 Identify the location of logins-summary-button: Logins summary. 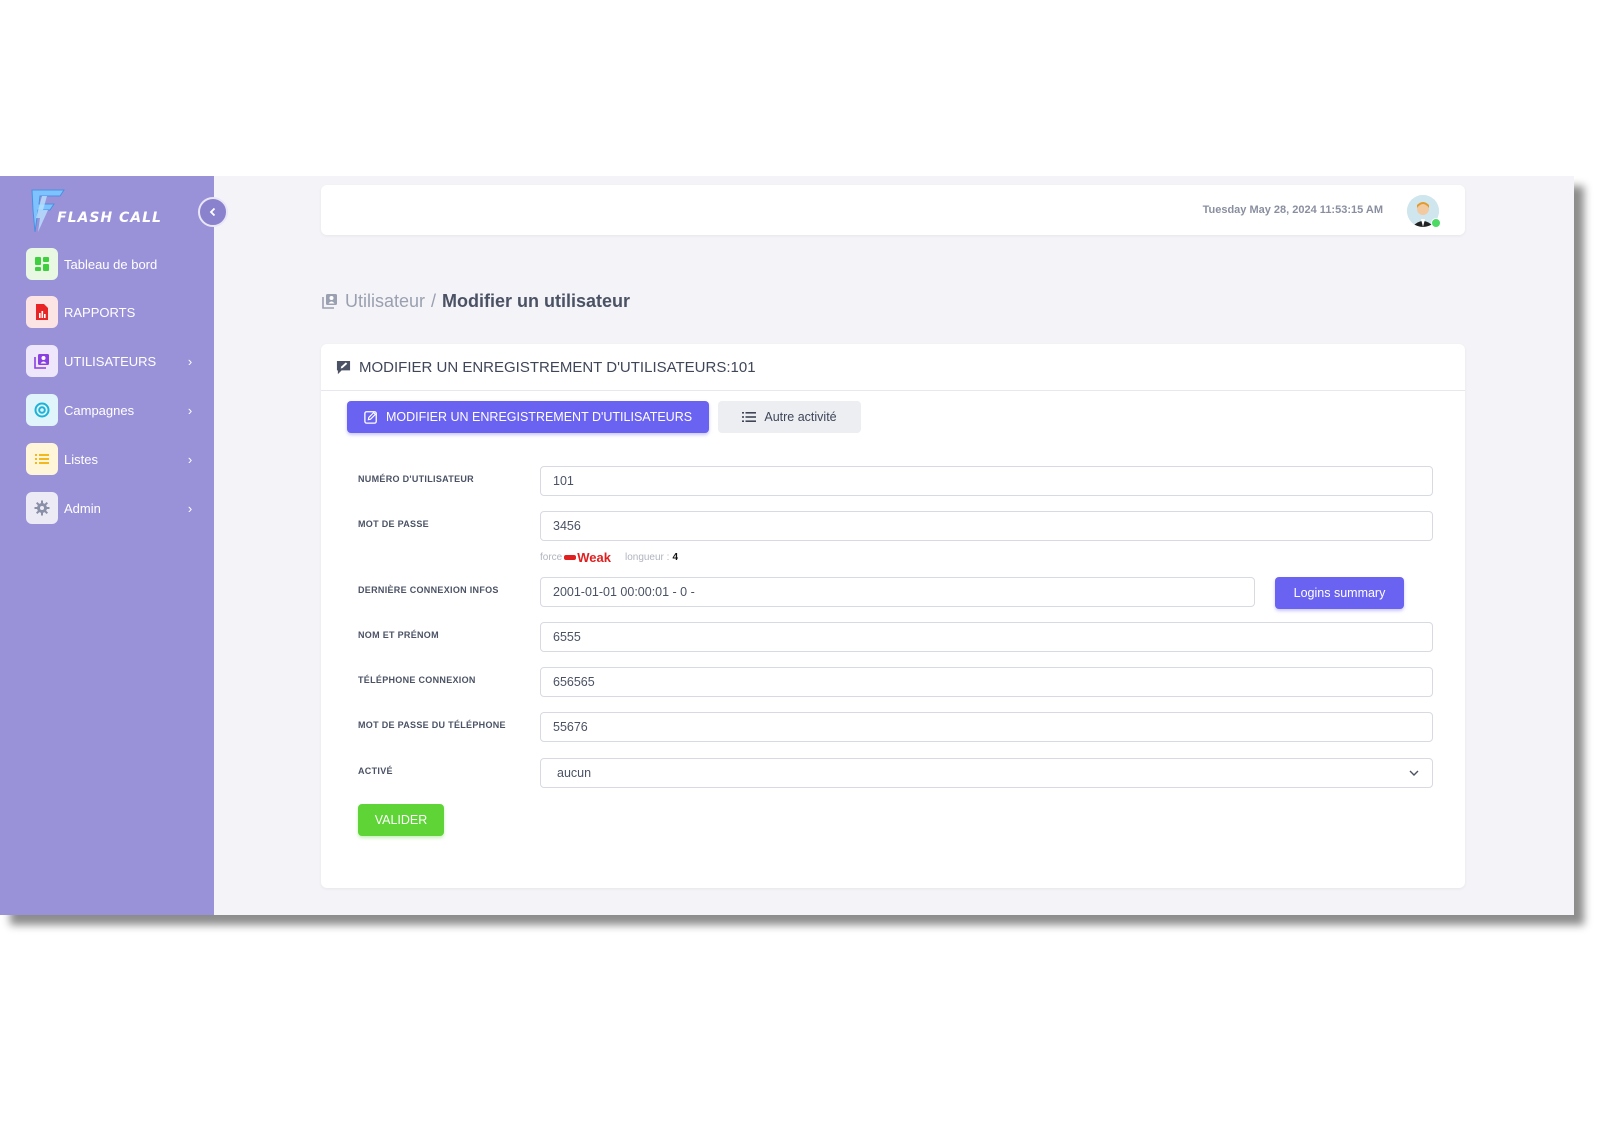
(1339, 593).